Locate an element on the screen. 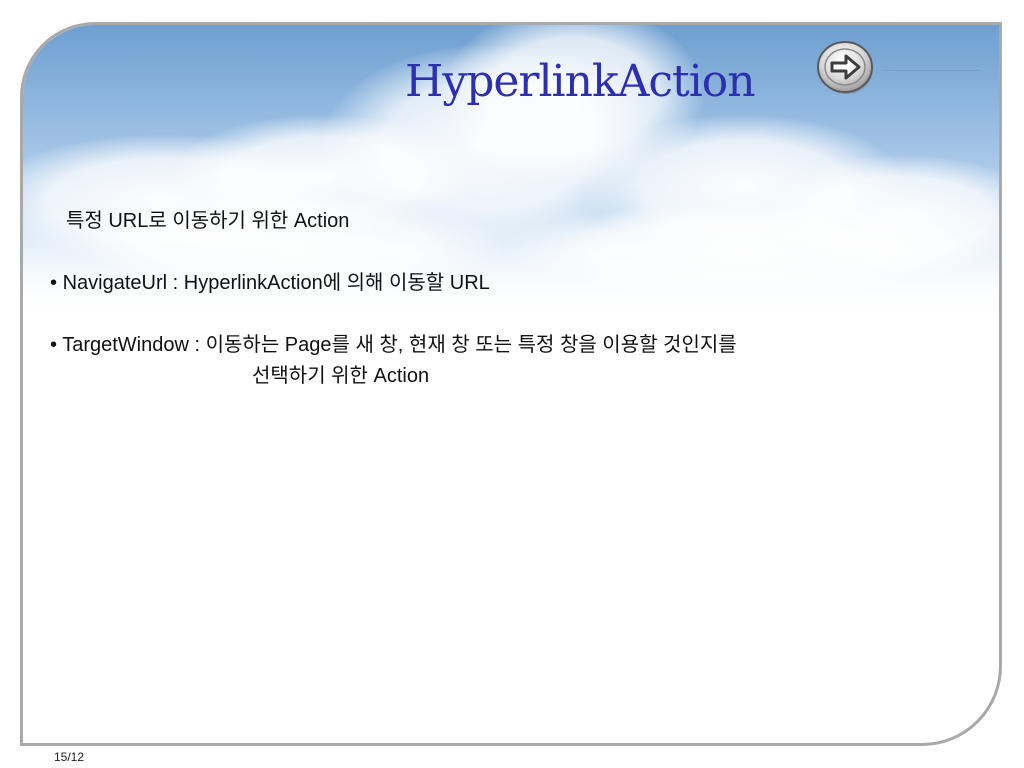 The image size is (1024, 768). bullet-desc-continuation: 선택하기 위한 Action is located at coordinates (341, 376).